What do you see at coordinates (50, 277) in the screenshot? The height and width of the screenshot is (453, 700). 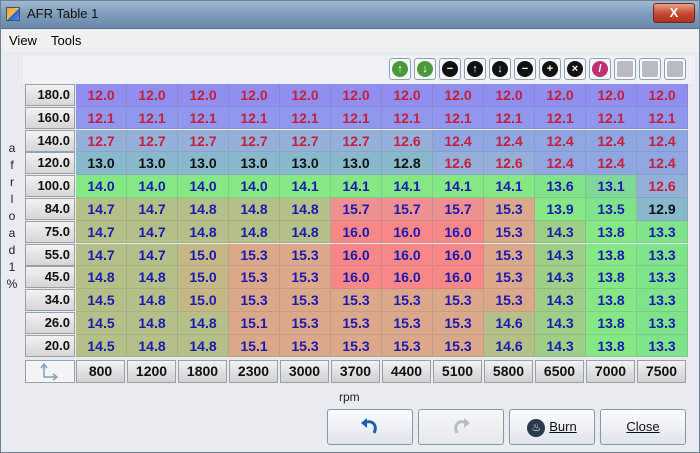 I see `row-header: 45.0` at bounding box center [50, 277].